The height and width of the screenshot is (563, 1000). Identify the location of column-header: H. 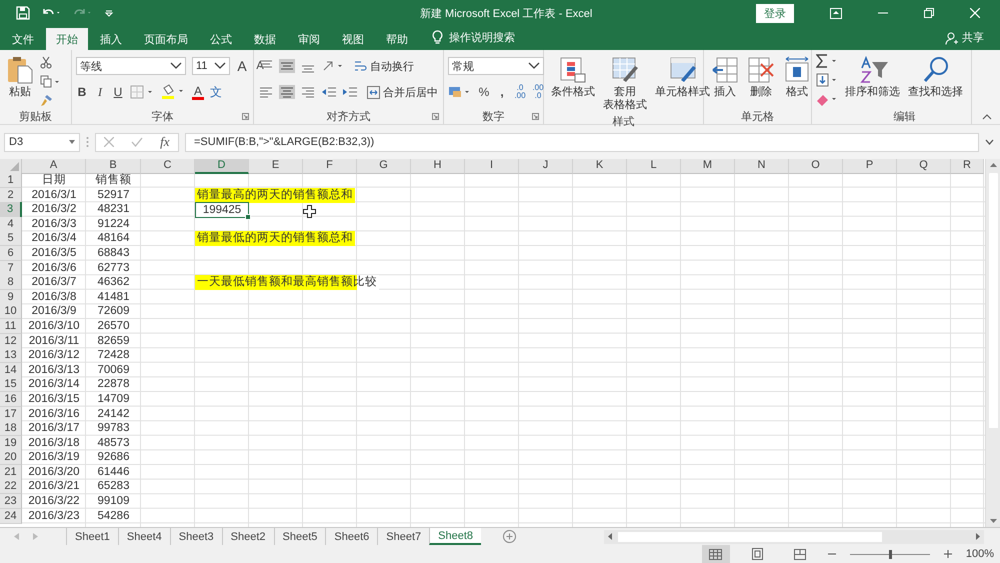
(438, 166).